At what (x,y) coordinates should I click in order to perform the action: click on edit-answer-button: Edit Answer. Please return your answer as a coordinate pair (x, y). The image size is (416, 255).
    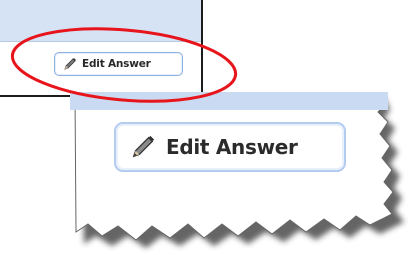
    Looking at the image, I should click on (118, 64).